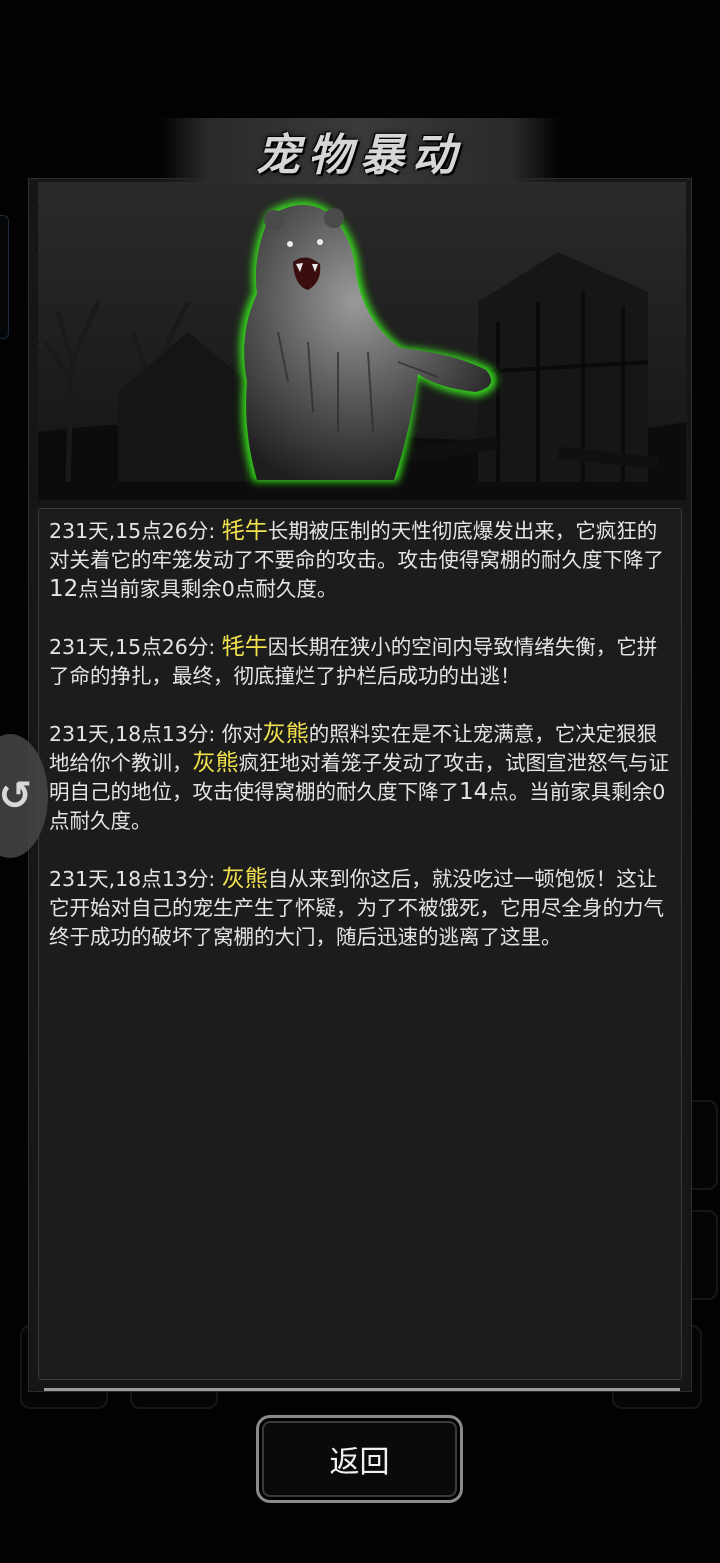 This screenshot has height=1563, width=720. Describe the element at coordinates (474, 792) in the screenshot. I see `damage-value: 14` at that location.